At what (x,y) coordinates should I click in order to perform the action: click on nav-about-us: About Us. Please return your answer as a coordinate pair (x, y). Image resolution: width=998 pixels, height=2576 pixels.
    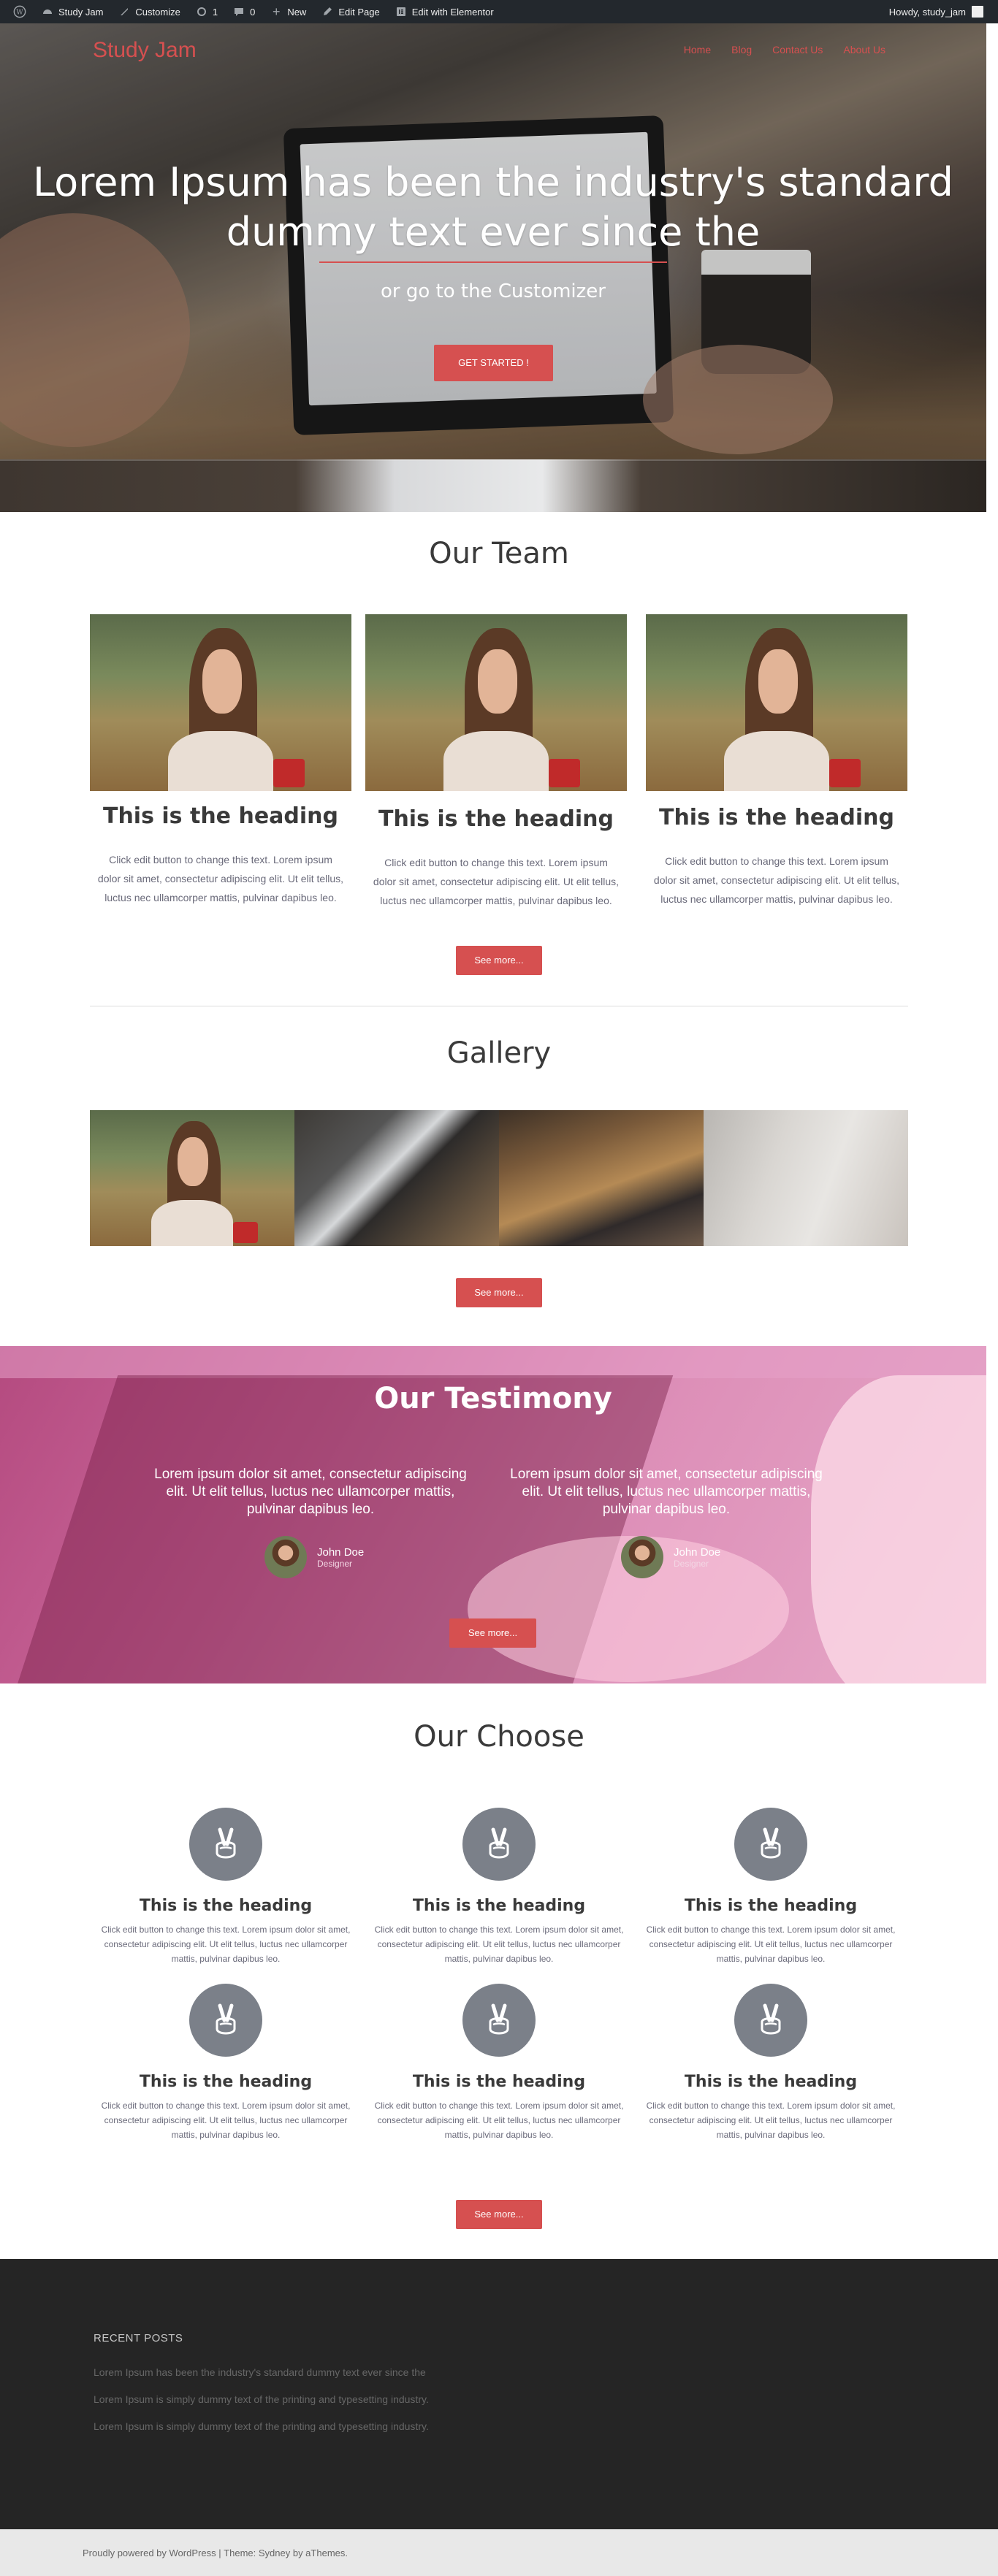
    Looking at the image, I should click on (864, 50).